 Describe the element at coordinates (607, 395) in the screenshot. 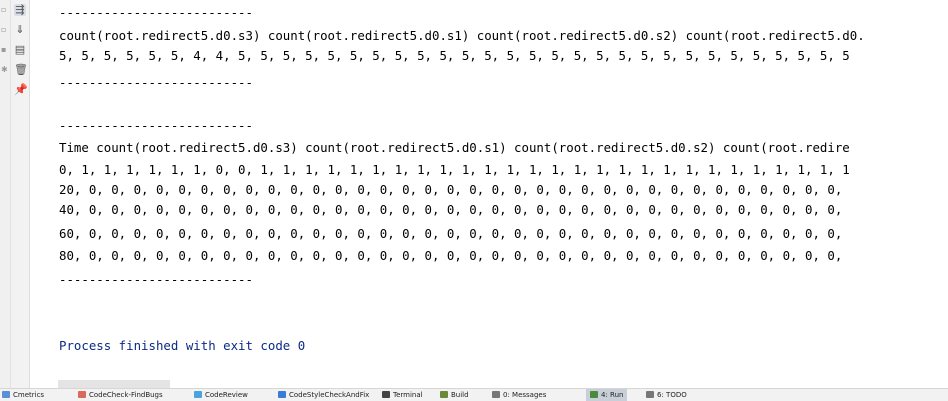

I see `tab-run: 4: Run` at that location.